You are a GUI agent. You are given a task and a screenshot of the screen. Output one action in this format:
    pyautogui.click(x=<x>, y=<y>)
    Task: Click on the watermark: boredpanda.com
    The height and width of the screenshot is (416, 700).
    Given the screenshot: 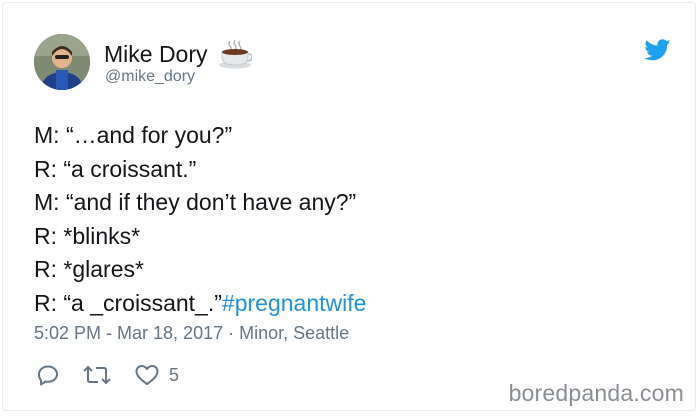 What is the action you would take?
    pyautogui.click(x=596, y=393)
    